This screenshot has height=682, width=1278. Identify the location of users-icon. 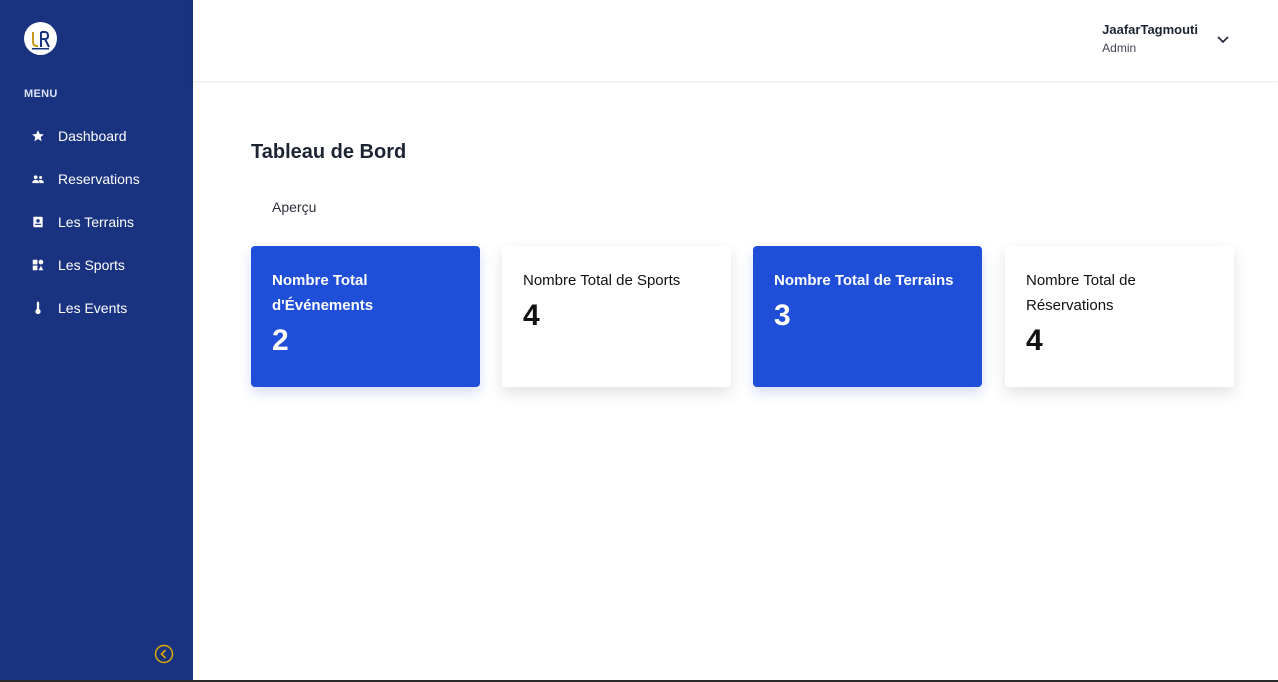
(38, 179).